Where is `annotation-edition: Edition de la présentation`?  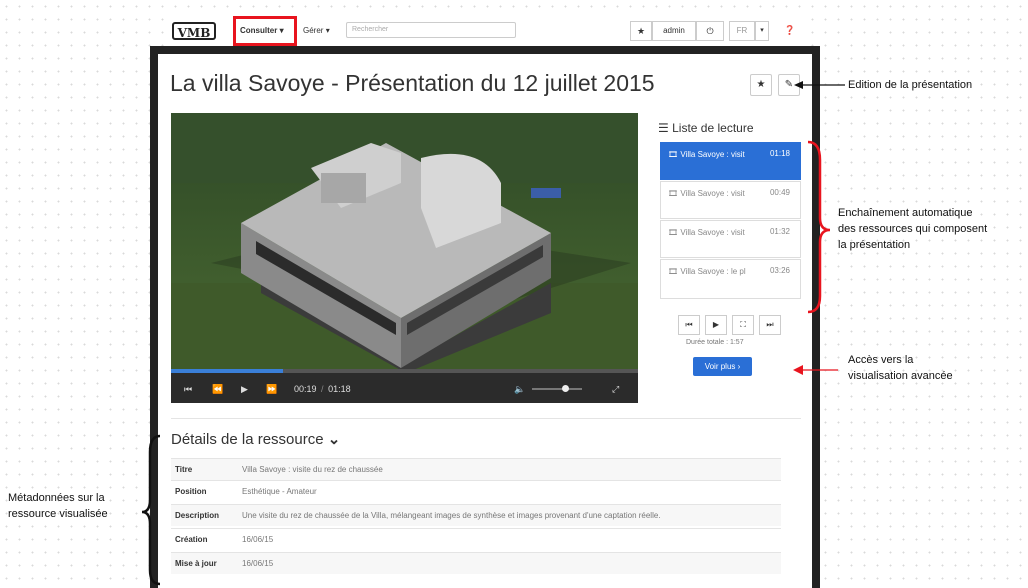 annotation-edition: Edition de la présentation is located at coordinates (910, 85).